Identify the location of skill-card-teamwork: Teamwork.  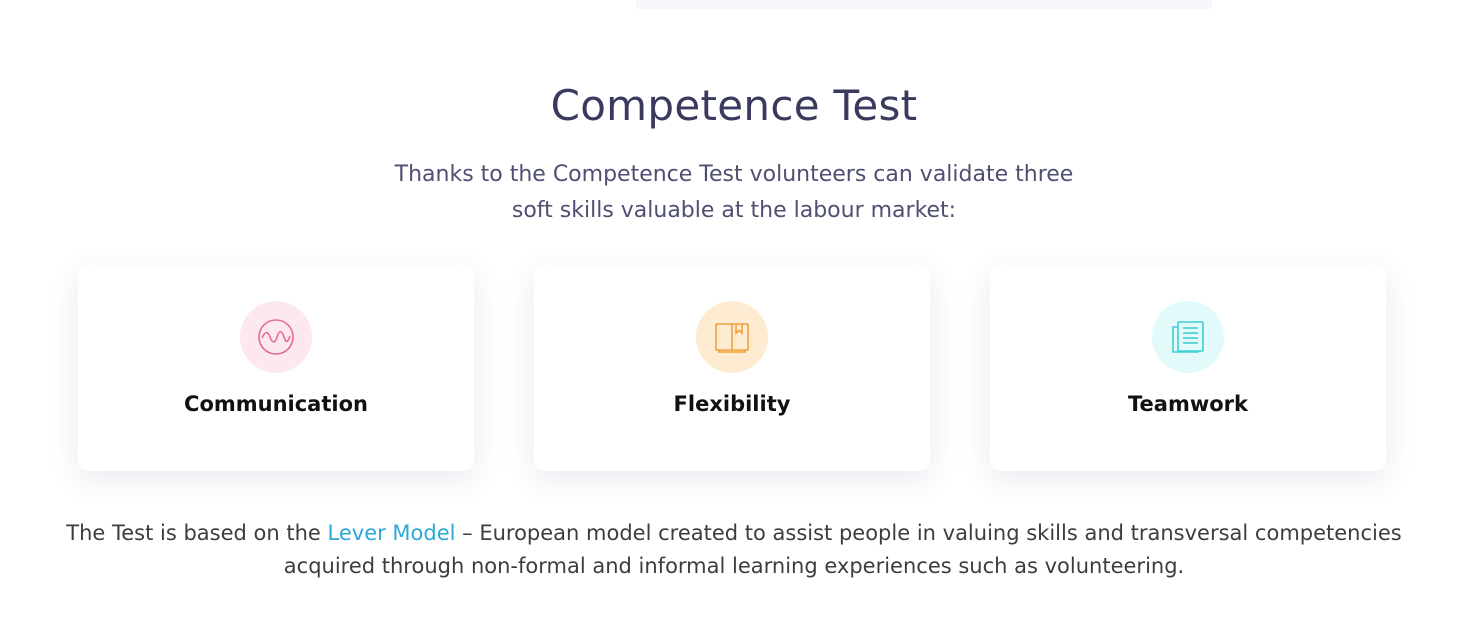
(1188, 368).